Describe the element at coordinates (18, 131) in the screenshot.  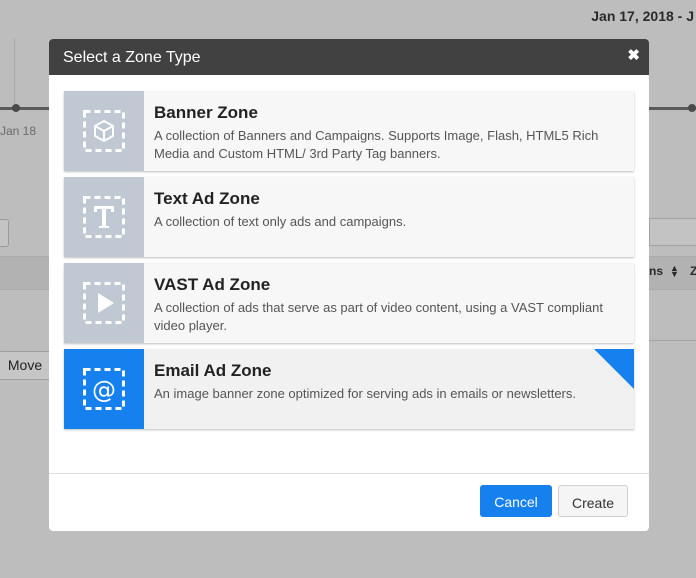
I see `chart-x-label: Jan 18` at that location.